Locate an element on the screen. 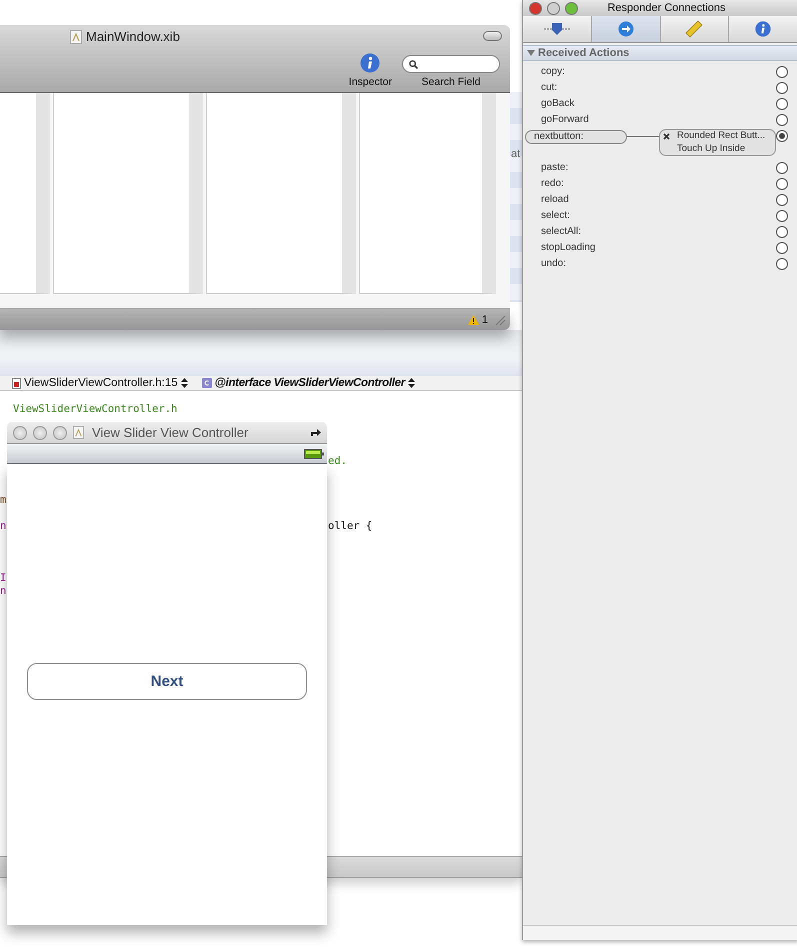  action-name: nextbutton: is located at coordinates (576, 137).